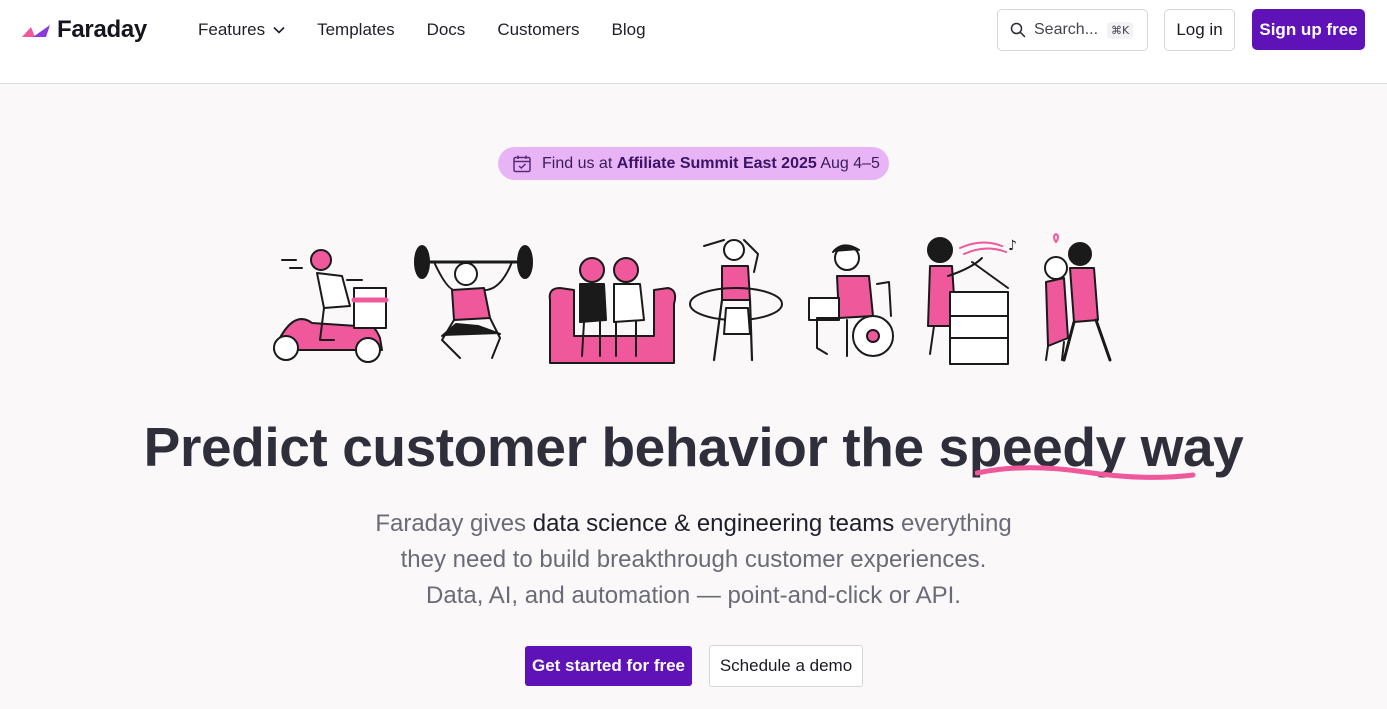 The width and height of the screenshot is (1387, 709). Describe the element at coordinates (608, 666) in the screenshot. I see `get-started-button: Get started for free` at that location.